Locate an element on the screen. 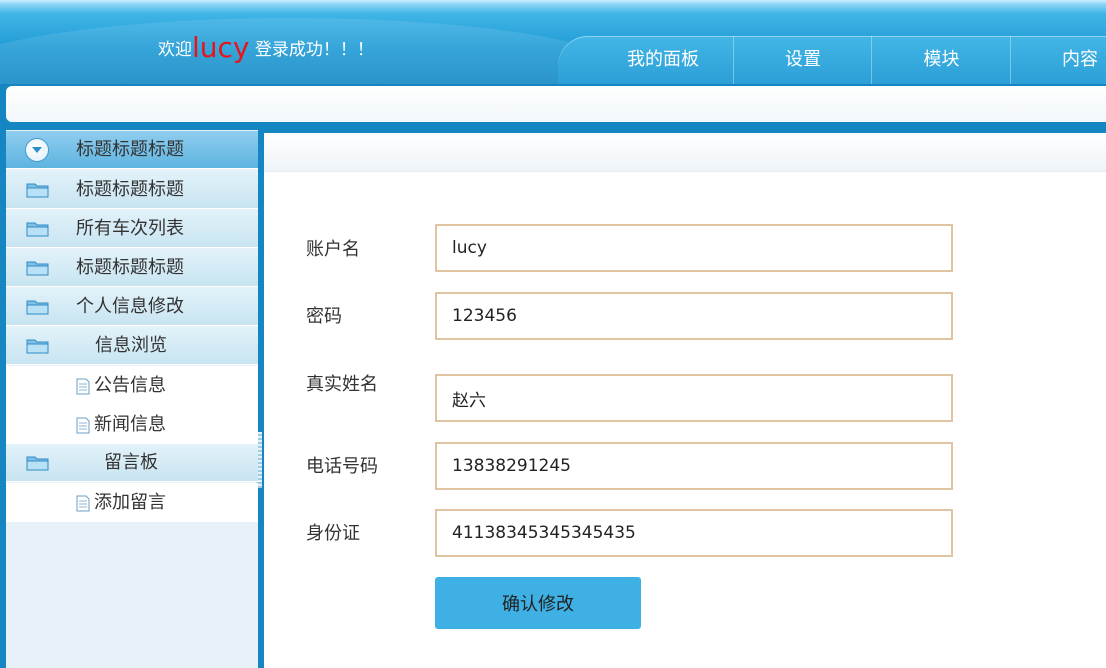  chevron-down-circle-icon is located at coordinates (37, 150).